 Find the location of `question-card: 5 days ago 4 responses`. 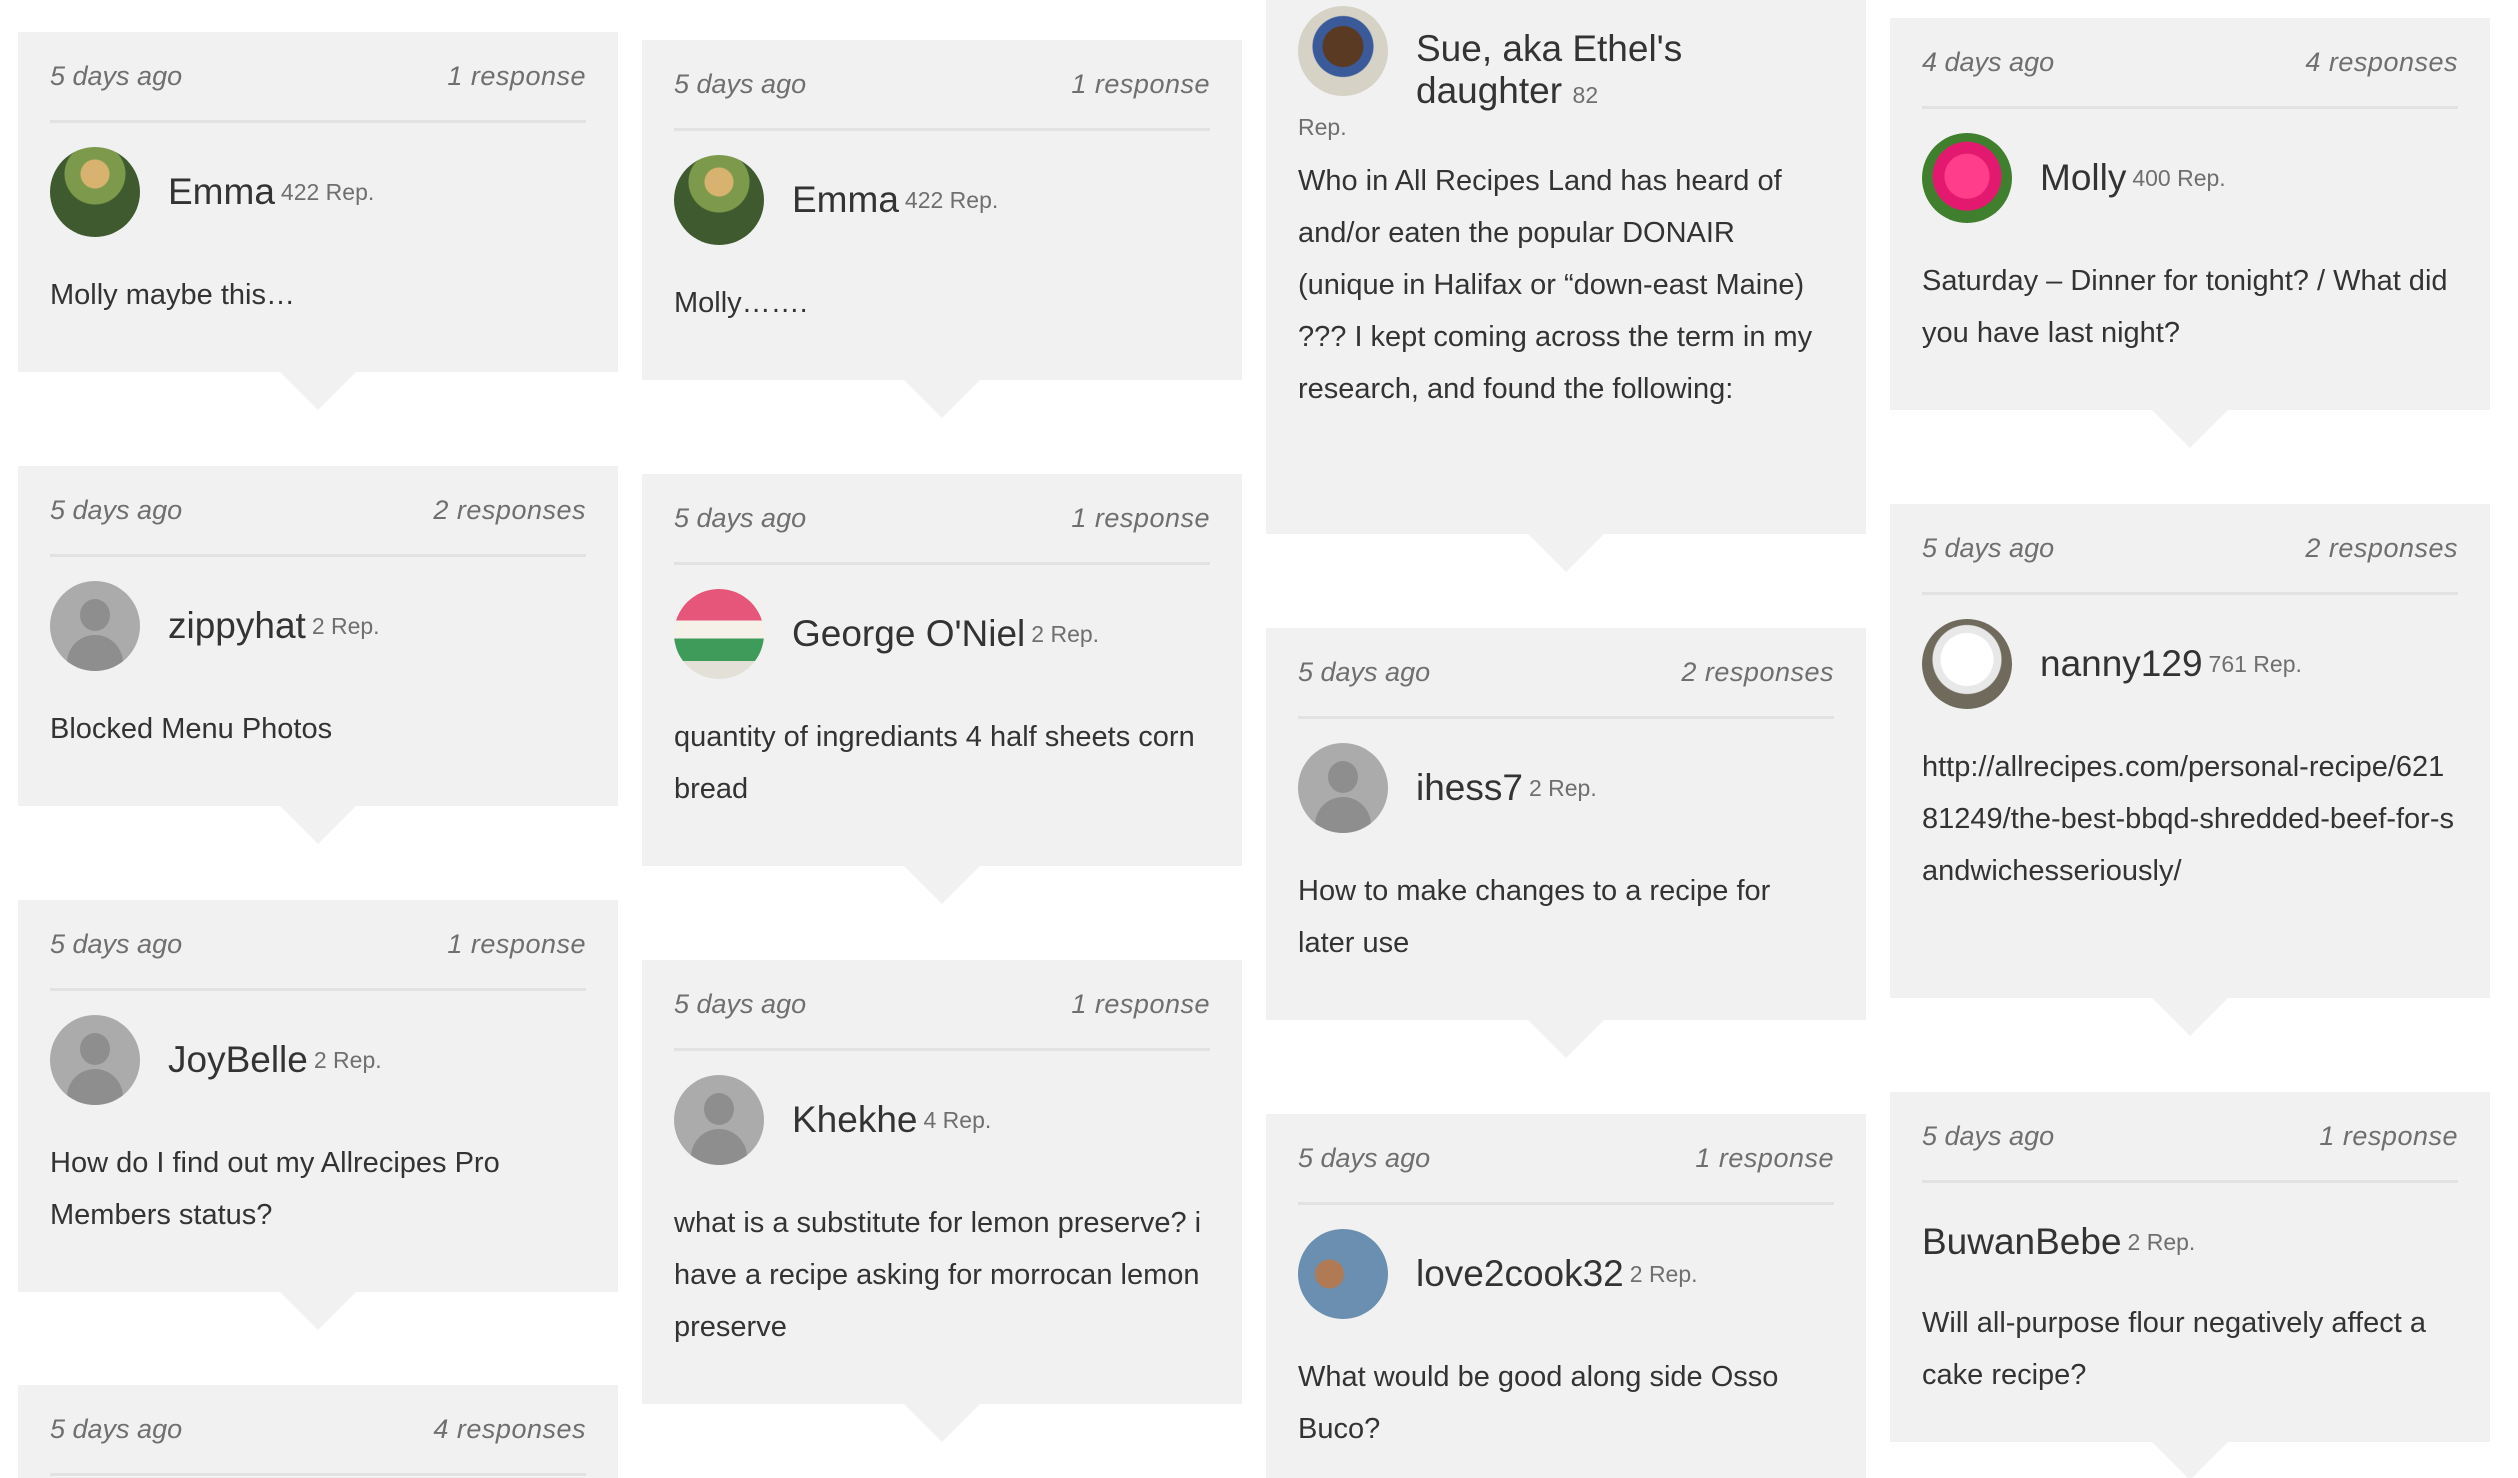

question-card: 5 days ago 4 responses is located at coordinates (318, 1431).